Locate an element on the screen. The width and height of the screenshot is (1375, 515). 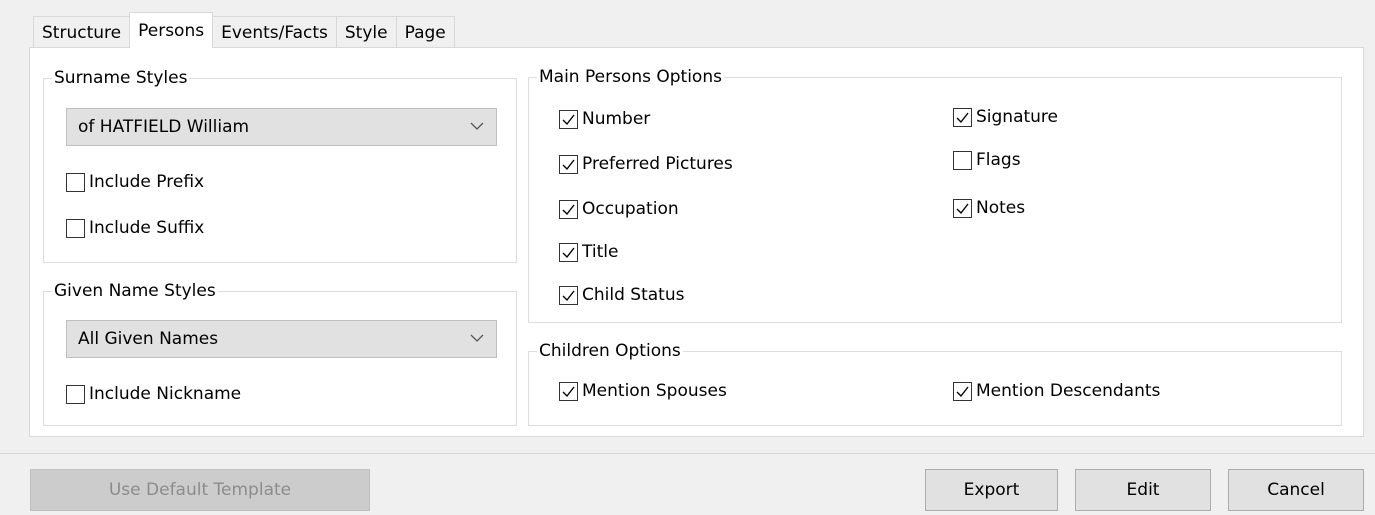
given-name-style-dropdown: All Given Names is located at coordinates (281, 339).